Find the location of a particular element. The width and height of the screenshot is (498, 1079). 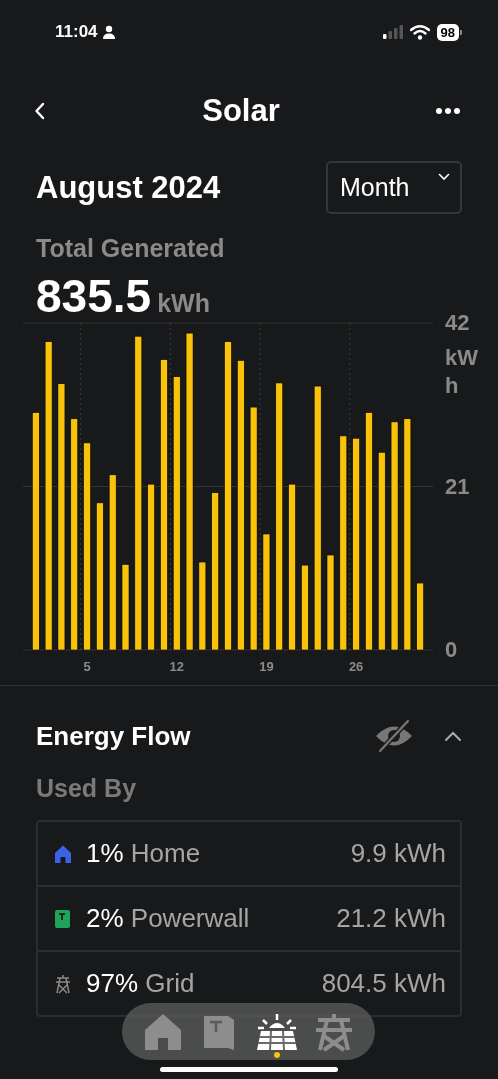

y-axis-unit: kWh is located at coordinates (462, 372).